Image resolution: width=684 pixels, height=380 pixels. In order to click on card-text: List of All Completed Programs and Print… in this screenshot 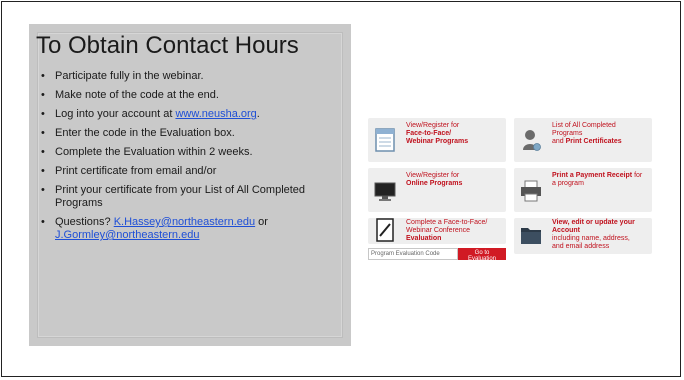, I will do `click(587, 133)`.